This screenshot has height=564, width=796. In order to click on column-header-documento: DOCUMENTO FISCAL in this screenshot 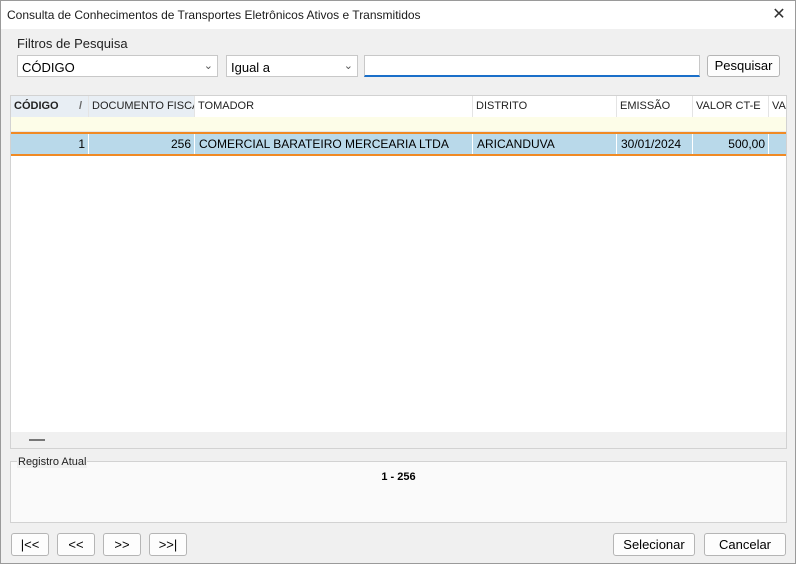, I will do `click(142, 106)`.